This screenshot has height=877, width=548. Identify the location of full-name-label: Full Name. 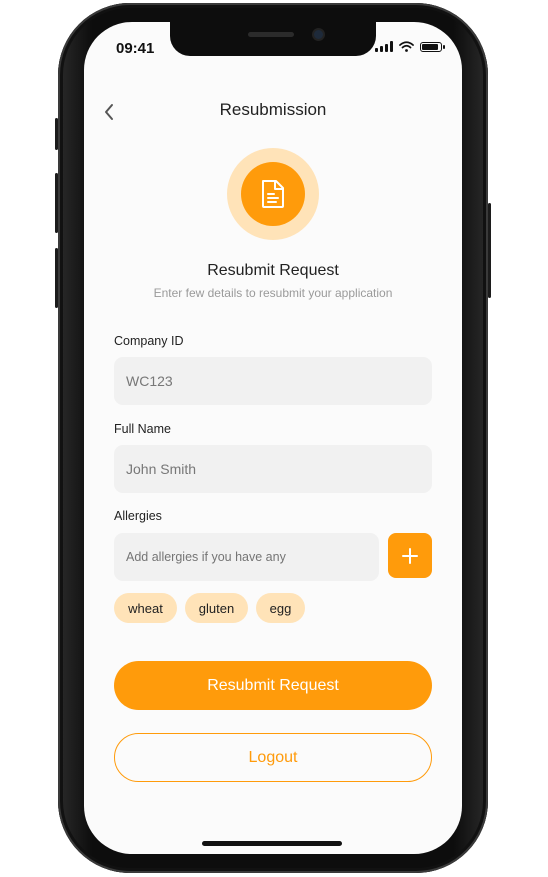
(142, 429).